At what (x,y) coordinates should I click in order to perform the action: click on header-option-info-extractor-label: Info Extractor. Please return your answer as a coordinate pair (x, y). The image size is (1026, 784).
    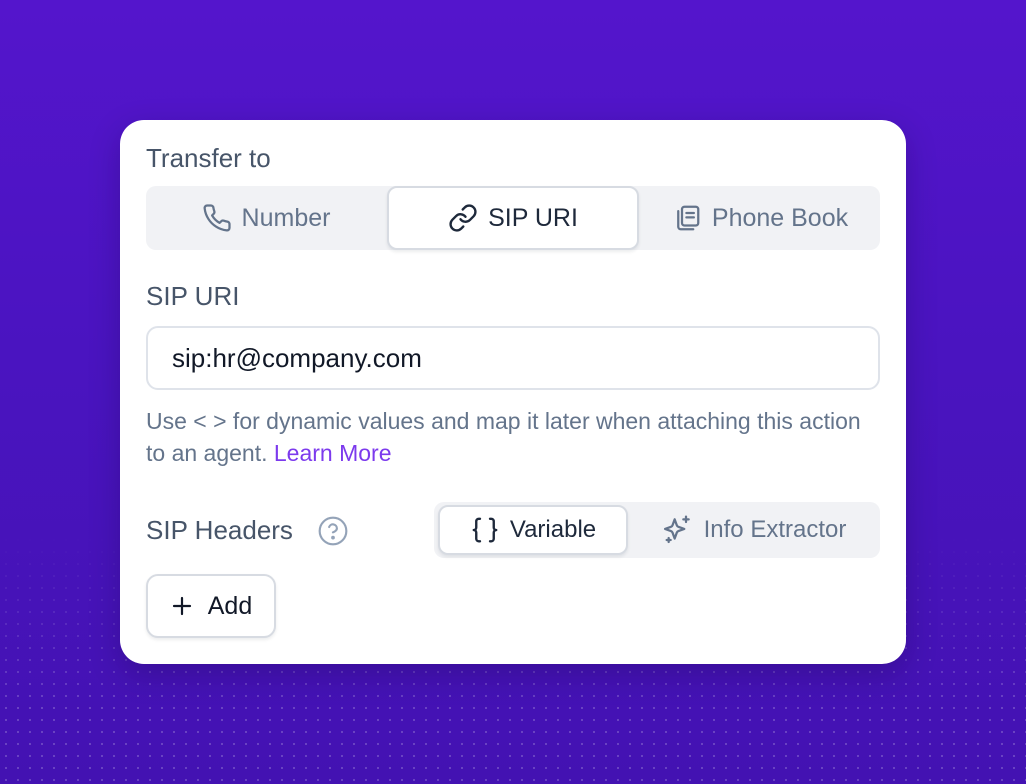
    Looking at the image, I should click on (775, 529).